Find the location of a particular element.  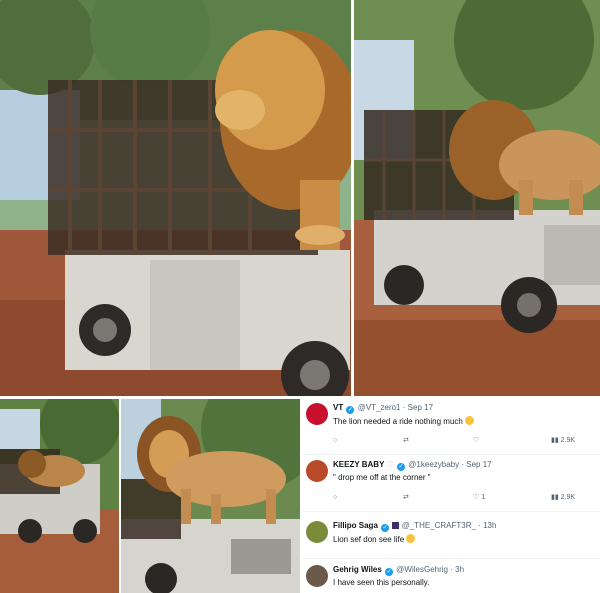

tweet-date: 3h is located at coordinates (459, 569).